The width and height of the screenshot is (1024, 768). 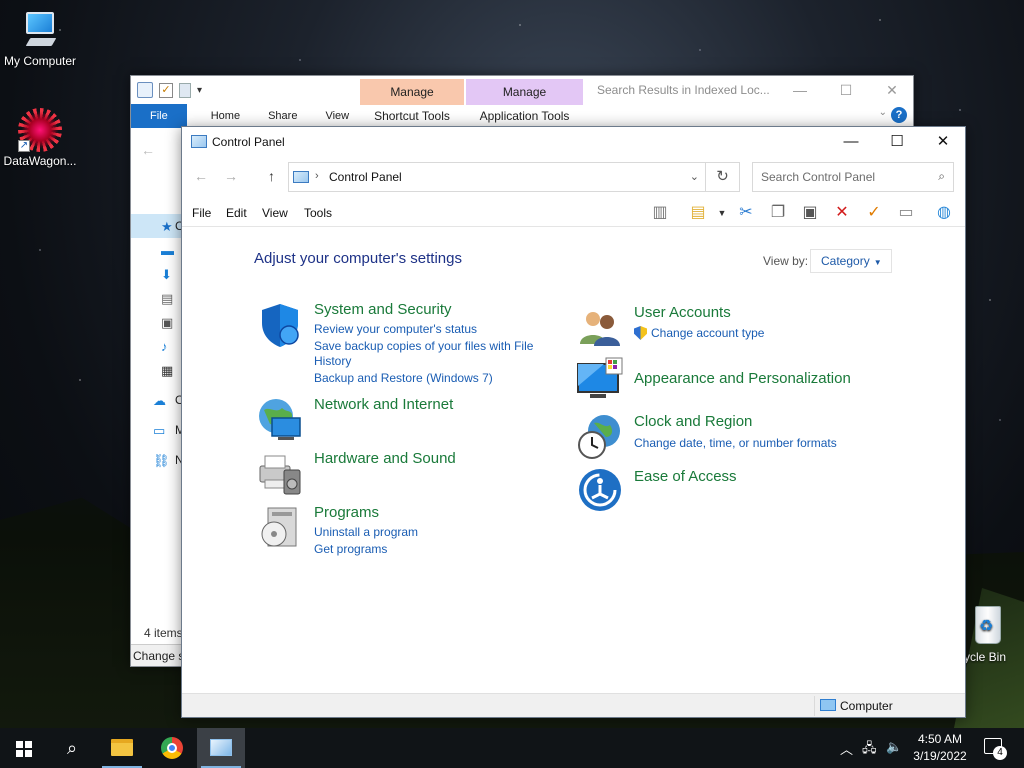 What do you see at coordinates (573, 142) in the screenshot?
I see `control-panel-titlebar: Control Panel — ☐ ✕` at bounding box center [573, 142].